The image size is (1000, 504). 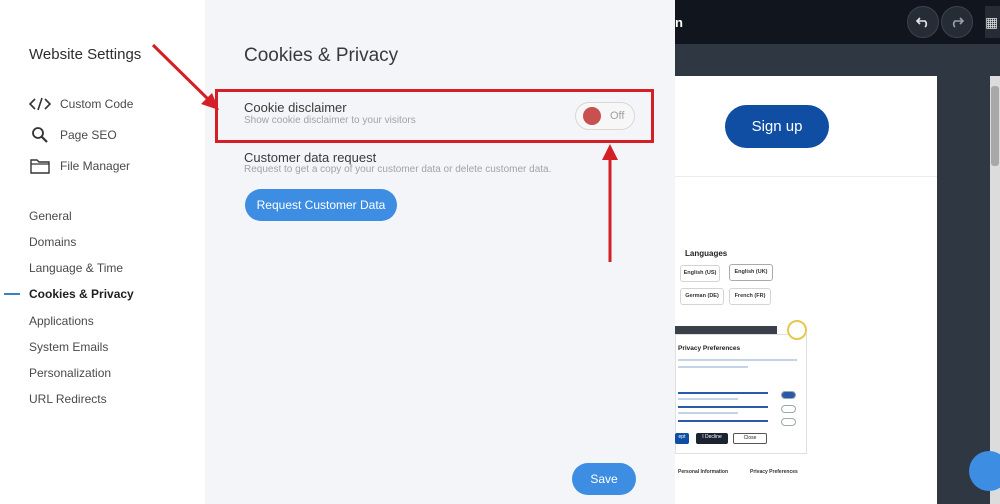 I want to click on folder-icon, so click(x=40, y=166).